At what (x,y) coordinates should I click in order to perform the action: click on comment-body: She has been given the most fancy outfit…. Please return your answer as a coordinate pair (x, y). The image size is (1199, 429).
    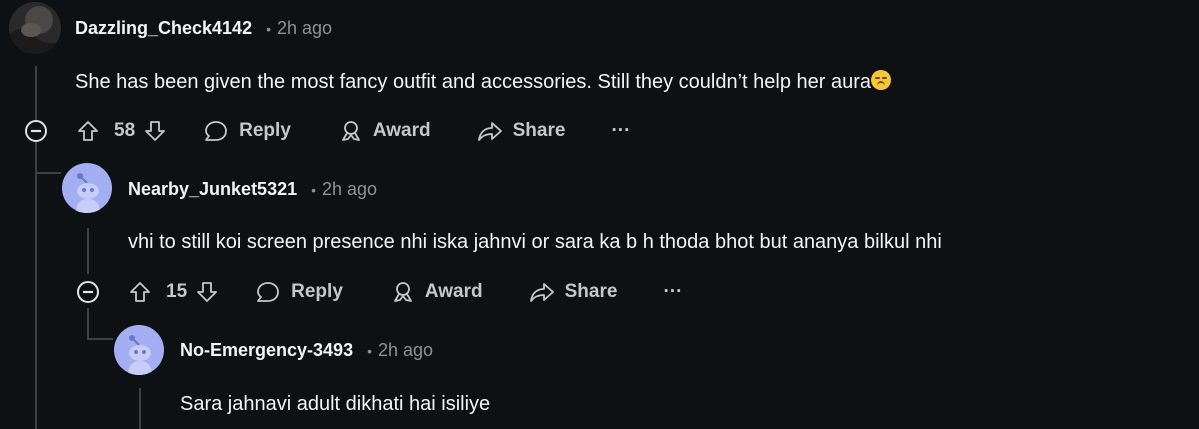
    Looking at the image, I should click on (483, 82).